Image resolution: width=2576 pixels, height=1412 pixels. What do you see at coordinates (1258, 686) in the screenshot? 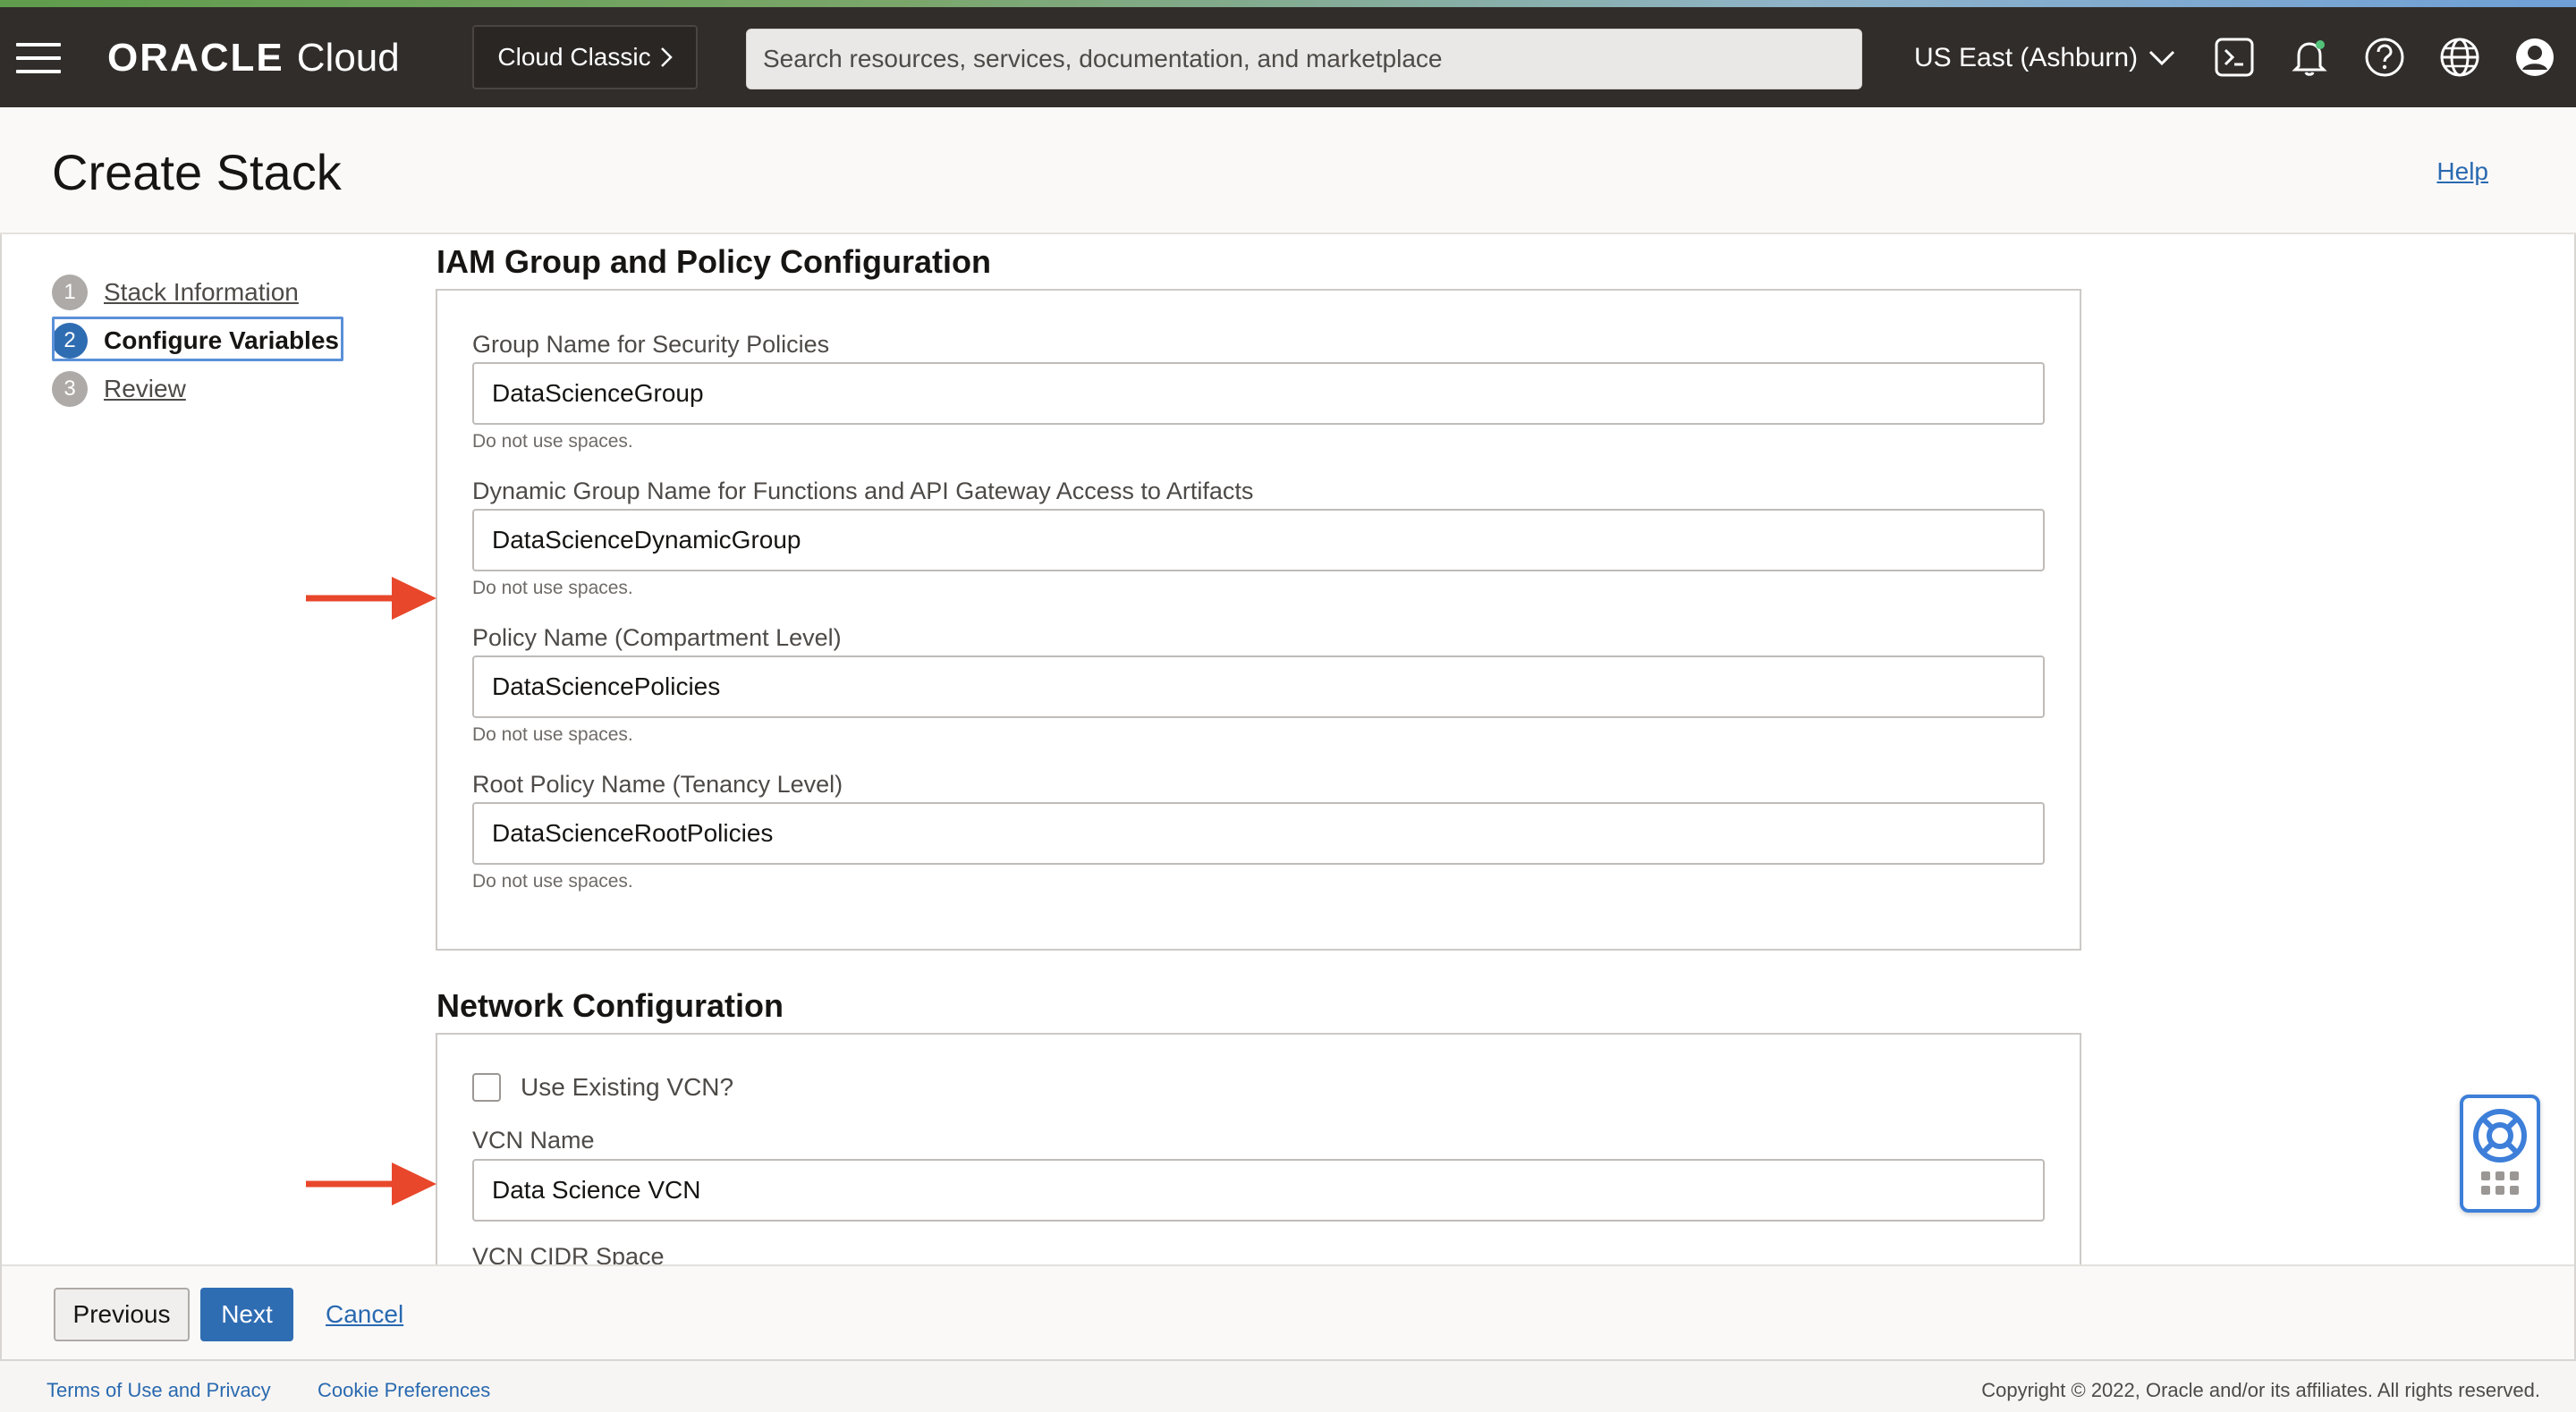
I see `policy-name-input: DataSciencePolicies` at bounding box center [1258, 686].